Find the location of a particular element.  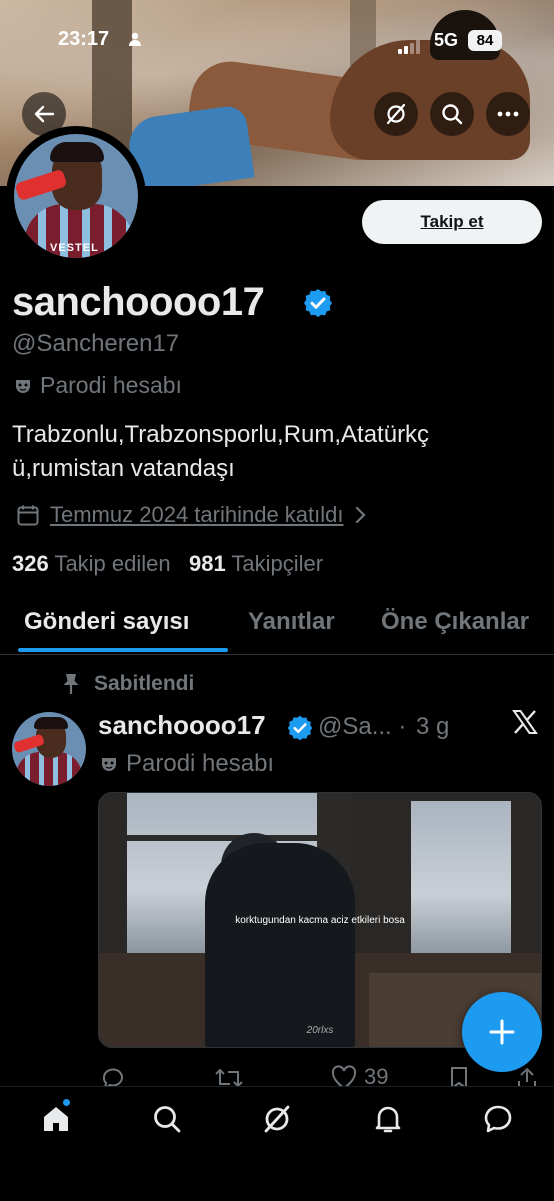

follow-stats: 326 Takip edilen 981 Takipçiler is located at coordinates (167, 564).